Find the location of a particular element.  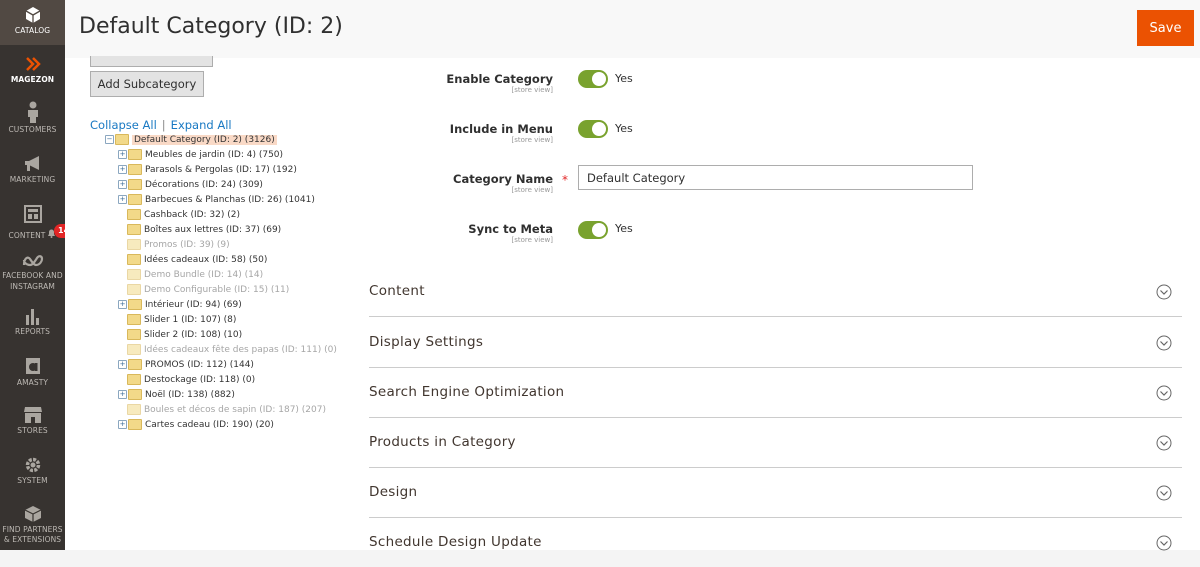

category-name-label: Category Name [store view] is located at coordinates (503, 183).